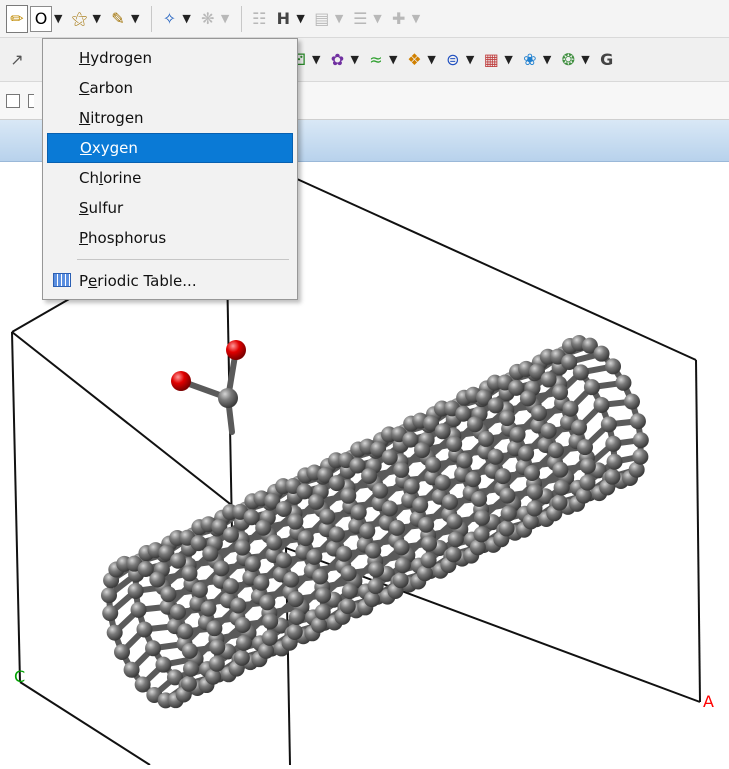 The image size is (729, 769). I want to click on menu-item-oxygen: Oxygen, so click(170, 148).